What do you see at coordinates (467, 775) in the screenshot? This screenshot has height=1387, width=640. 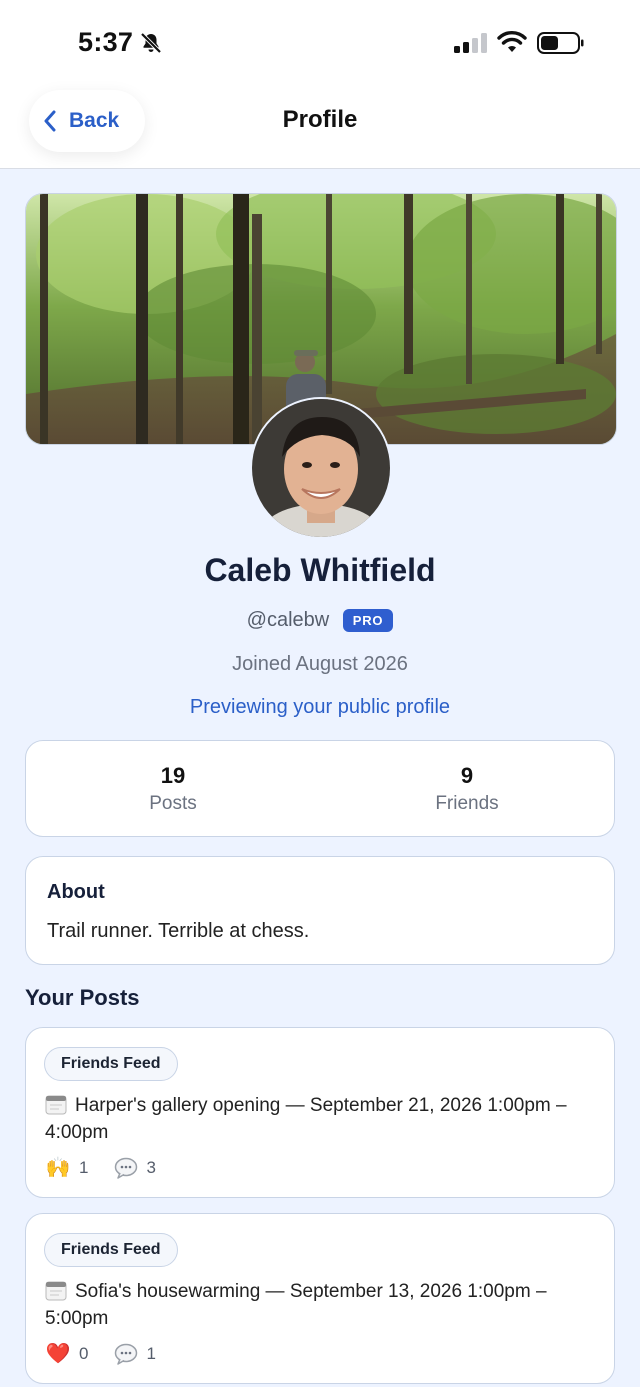 I see `stat-friends-value: 9` at bounding box center [467, 775].